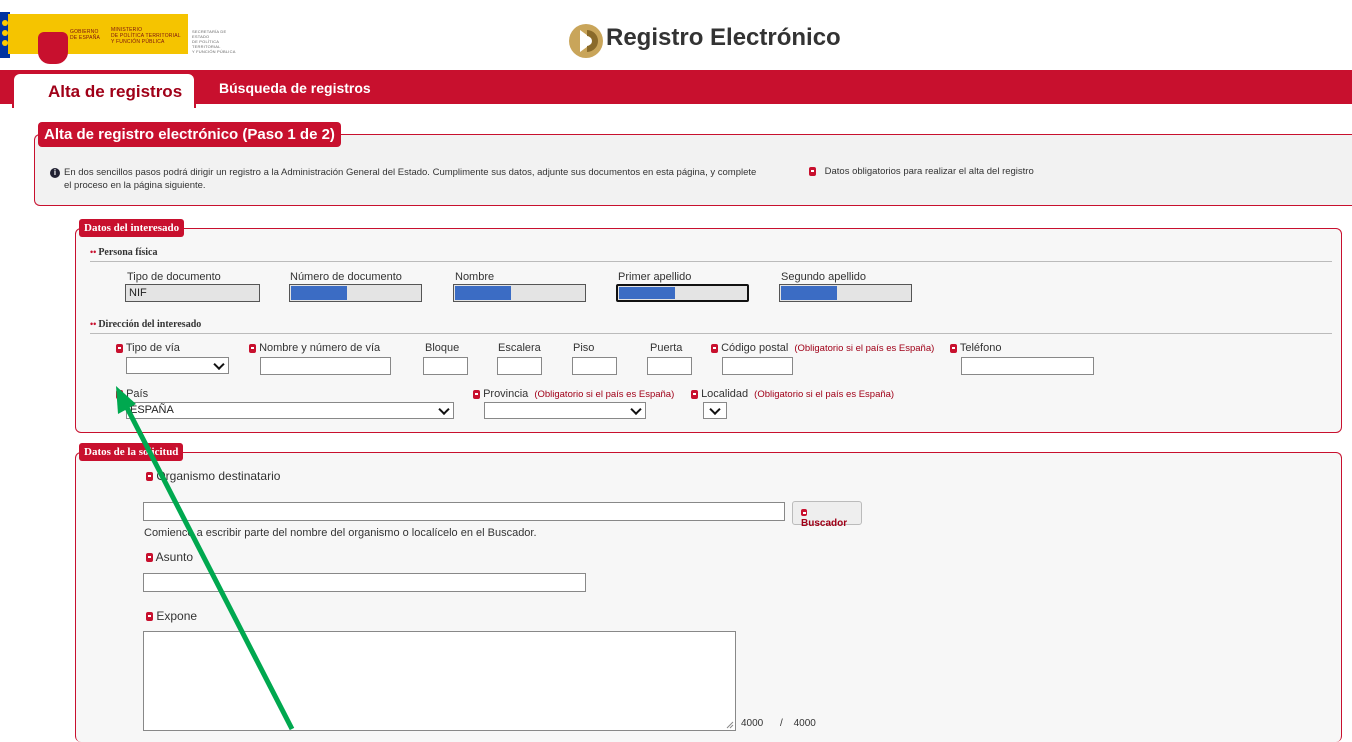 This screenshot has width=1352, height=742. I want to click on organismo-input, so click(464, 511).